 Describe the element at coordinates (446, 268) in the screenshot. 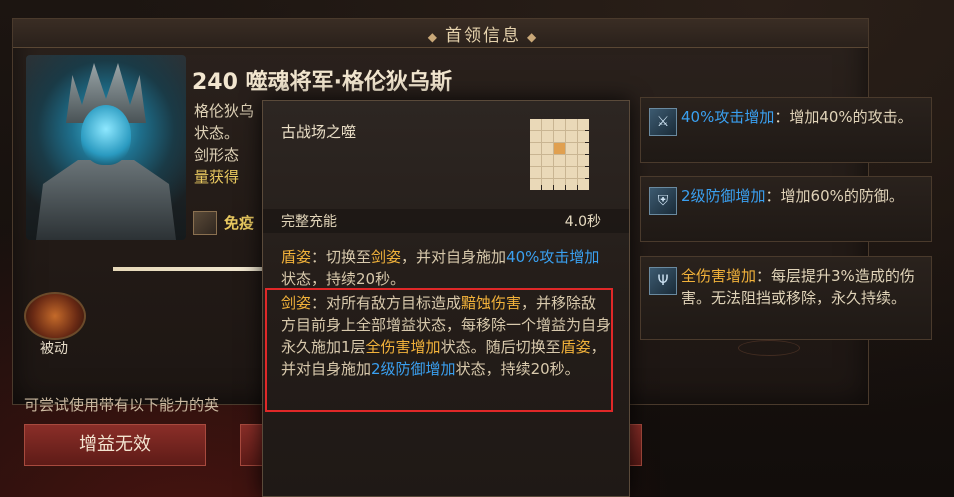

I see `shield-stance-description: 盾姿：切换至剑姿，并对自身施加40%攻击增加状态，持续20秒。` at that location.